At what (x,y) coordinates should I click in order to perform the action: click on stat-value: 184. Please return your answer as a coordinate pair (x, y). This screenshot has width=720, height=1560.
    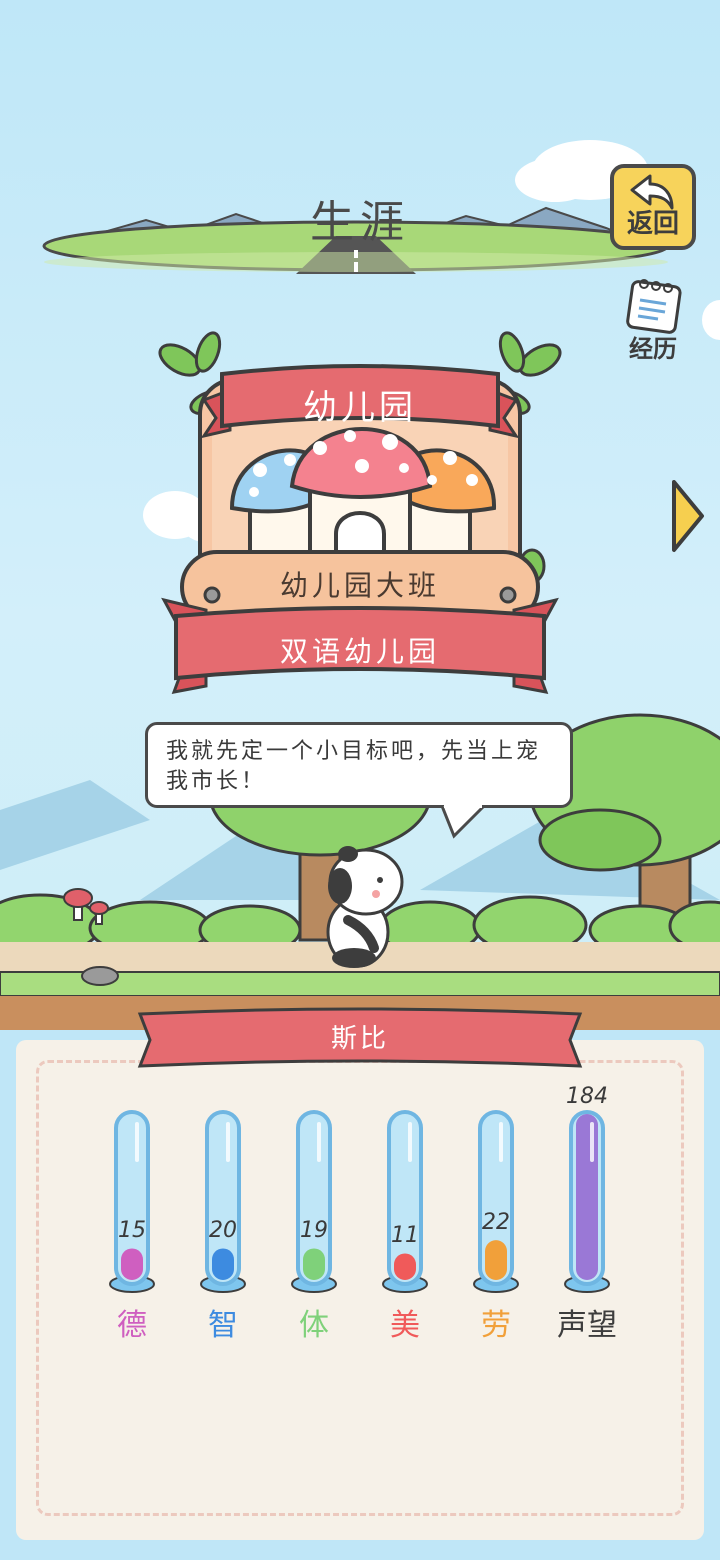
    Looking at the image, I should click on (587, 1096).